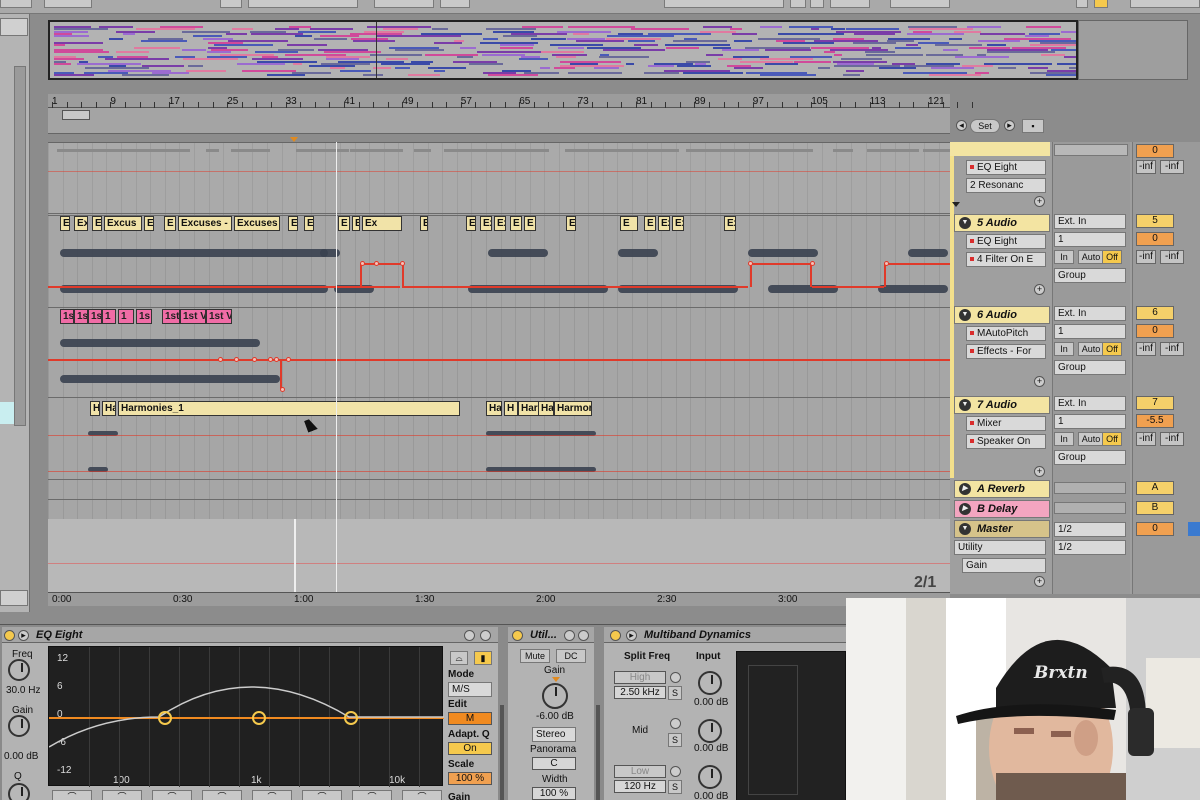  I want to click on return-letter: B, so click(1155, 508).